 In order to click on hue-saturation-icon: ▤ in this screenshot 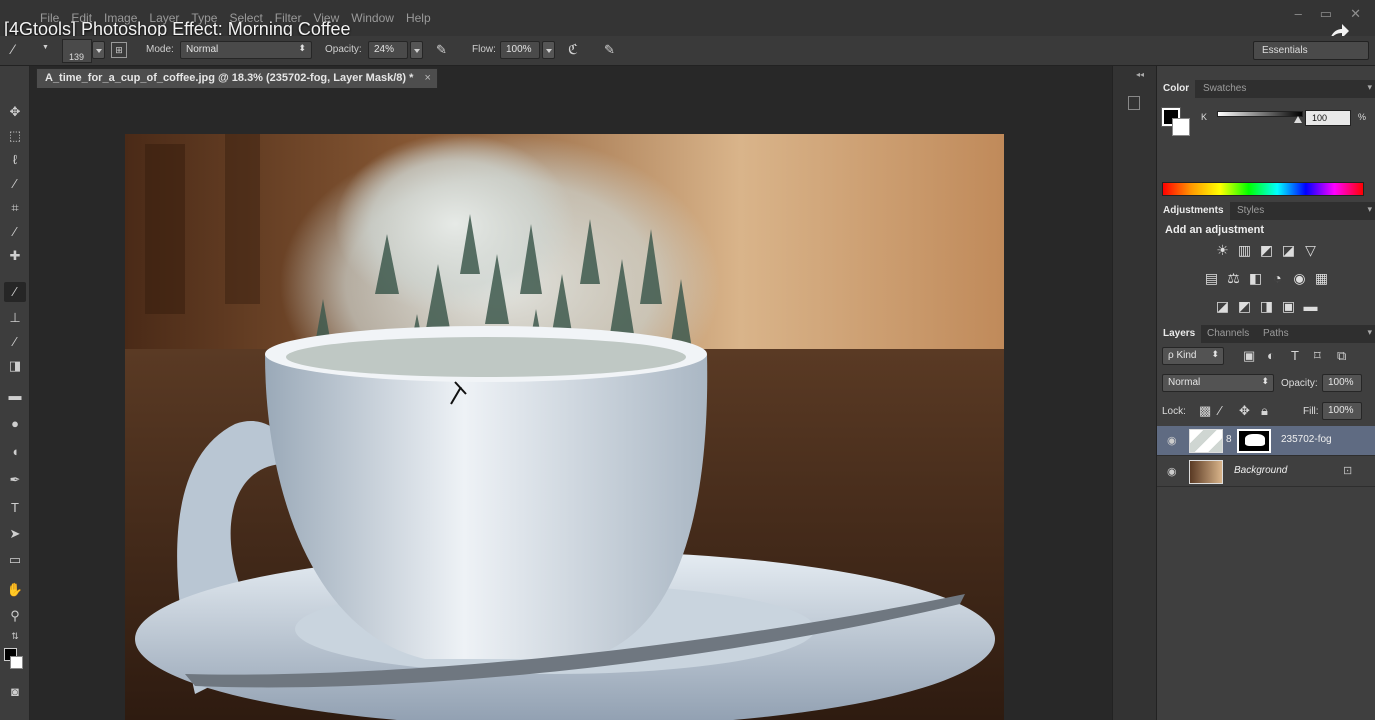, I will do `click(1212, 278)`.